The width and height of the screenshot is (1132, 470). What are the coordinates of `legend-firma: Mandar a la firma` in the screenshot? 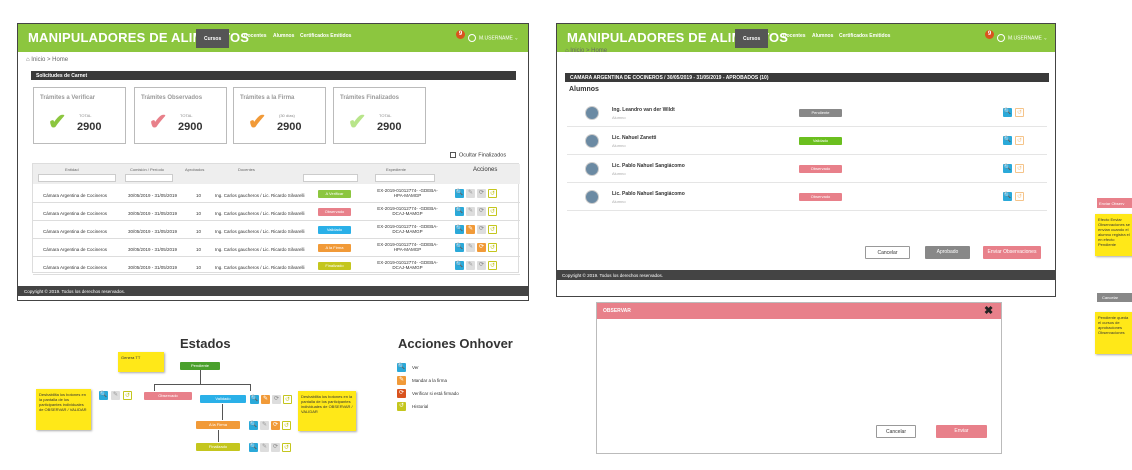 It's located at (430, 380).